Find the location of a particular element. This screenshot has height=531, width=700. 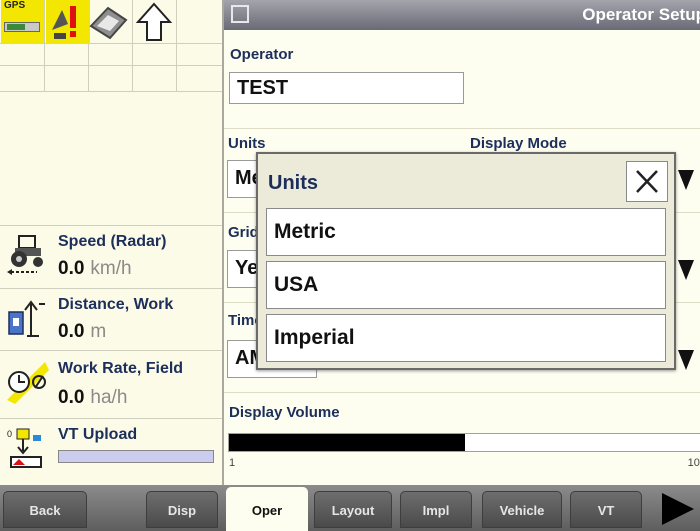

alert-icon is located at coordinates (68, 22).